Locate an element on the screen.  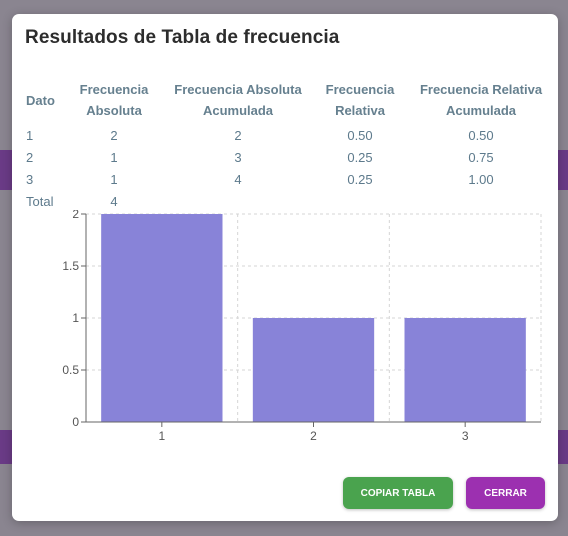
header-frecuencia-absoluta-acumulada: Frecuencia Absoluta Acumulada is located at coordinates (238, 100).